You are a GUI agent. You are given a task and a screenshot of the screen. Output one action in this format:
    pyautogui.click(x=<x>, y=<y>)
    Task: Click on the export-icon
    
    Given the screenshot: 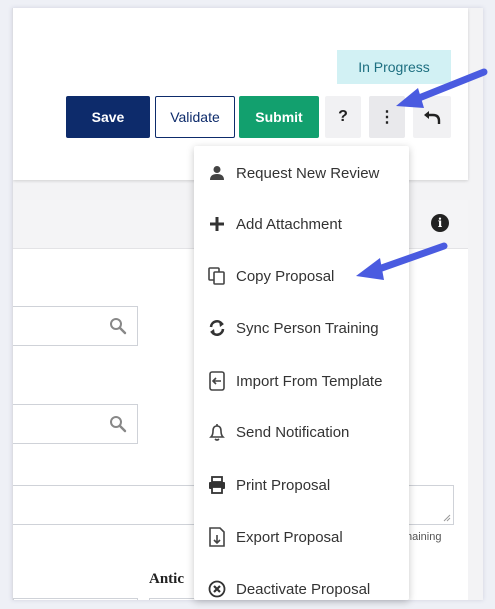 What is the action you would take?
    pyautogui.click(x=217, y=537)
    